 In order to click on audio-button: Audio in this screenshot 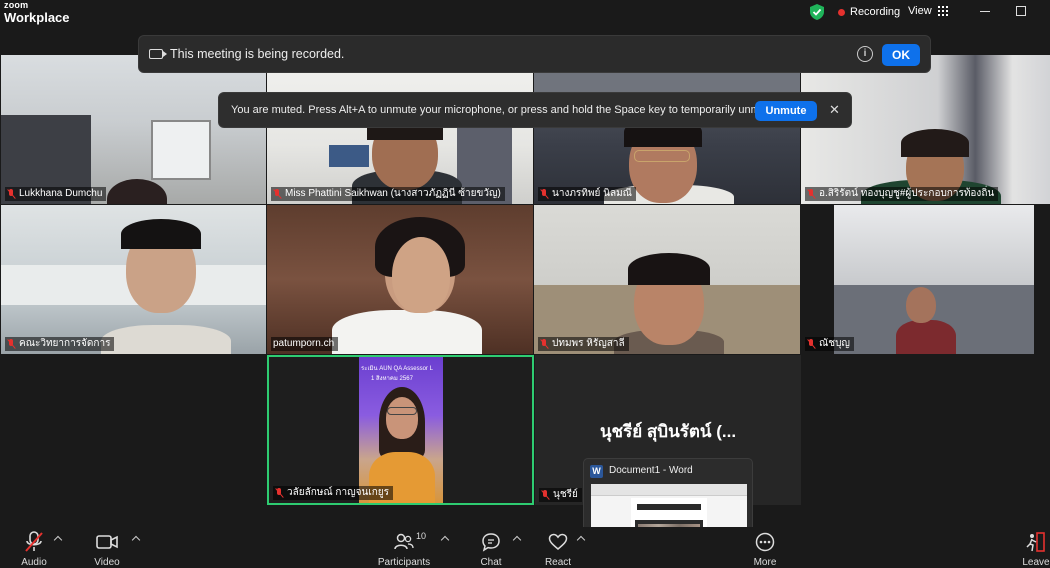, I will do `click(34, 549)`.